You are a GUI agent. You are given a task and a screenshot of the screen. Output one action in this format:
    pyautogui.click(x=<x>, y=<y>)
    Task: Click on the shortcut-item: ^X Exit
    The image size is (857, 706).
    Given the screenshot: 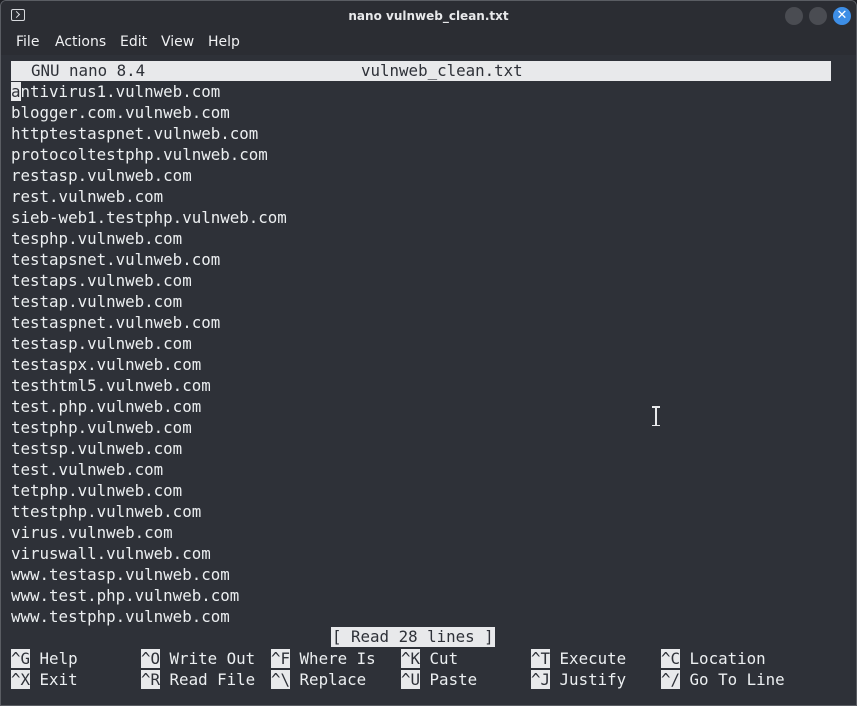 What is the action you would take?
    pyautogui.click(x=76, y=679)
    